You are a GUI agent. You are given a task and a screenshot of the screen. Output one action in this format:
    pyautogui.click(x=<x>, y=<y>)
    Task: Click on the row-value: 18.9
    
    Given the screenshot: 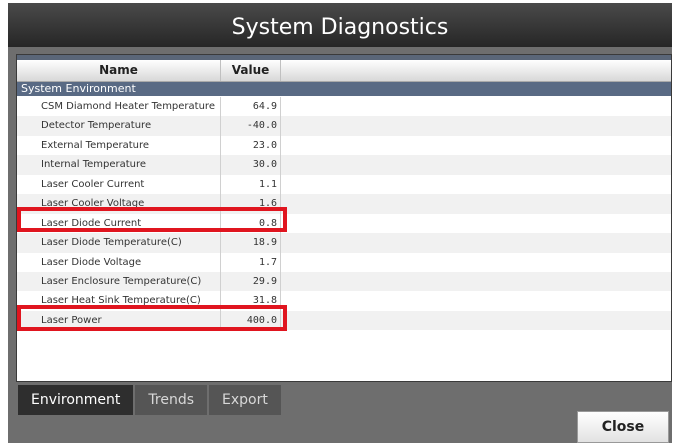 What is the action you would take?
    pyautogui.click(x=264, y=243)
    